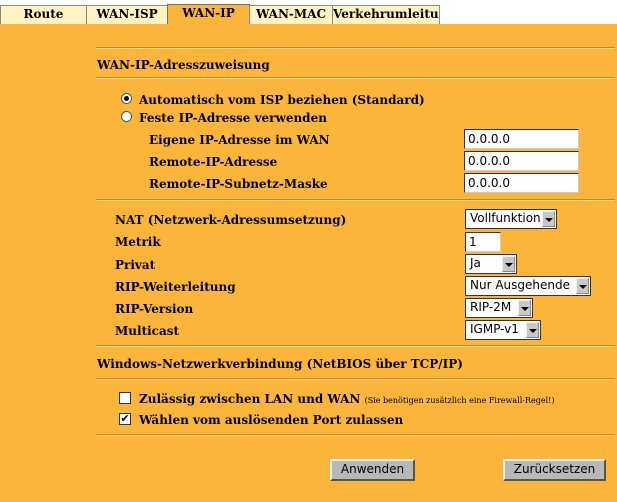 This screenshot has height=502, width=617. I want to click on trigger-port-checkbox: ✔, so click(125, 419).